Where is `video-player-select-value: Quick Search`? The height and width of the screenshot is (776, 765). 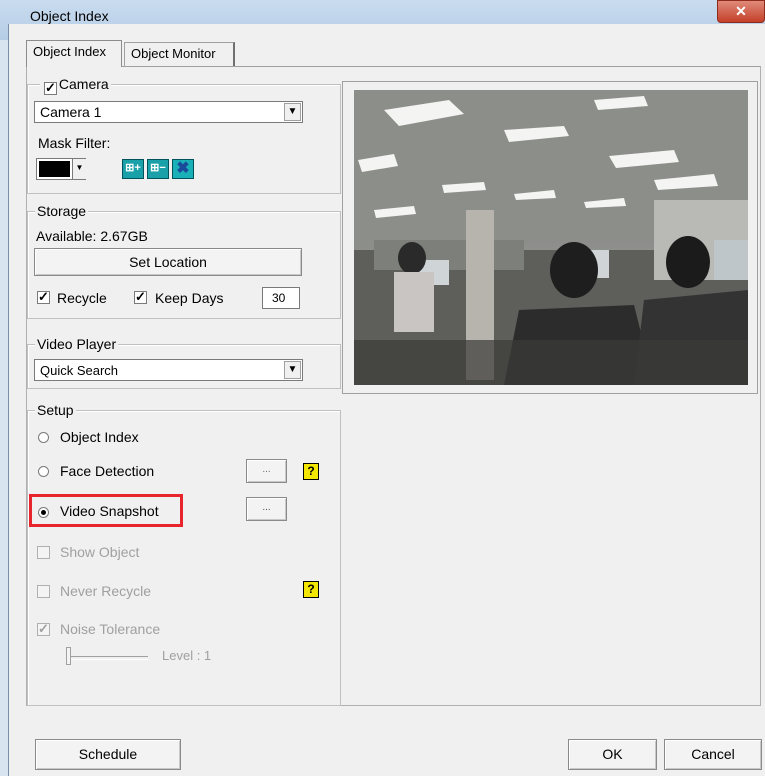
video-player-select-value: Quick Search is located at coordinates (79, 370).